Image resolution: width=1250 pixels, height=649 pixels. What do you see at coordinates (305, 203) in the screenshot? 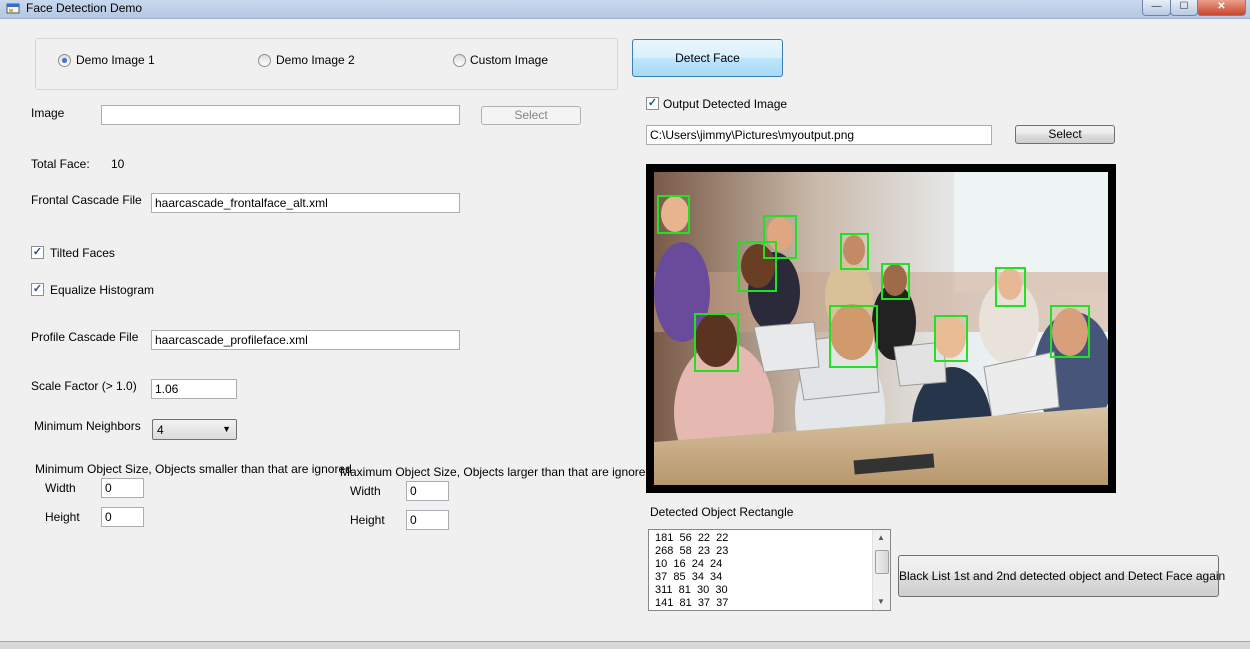
I see `frontal-cascade-input: haarcascade_frontalface_alt.xml` at bounding box center [305, 203].